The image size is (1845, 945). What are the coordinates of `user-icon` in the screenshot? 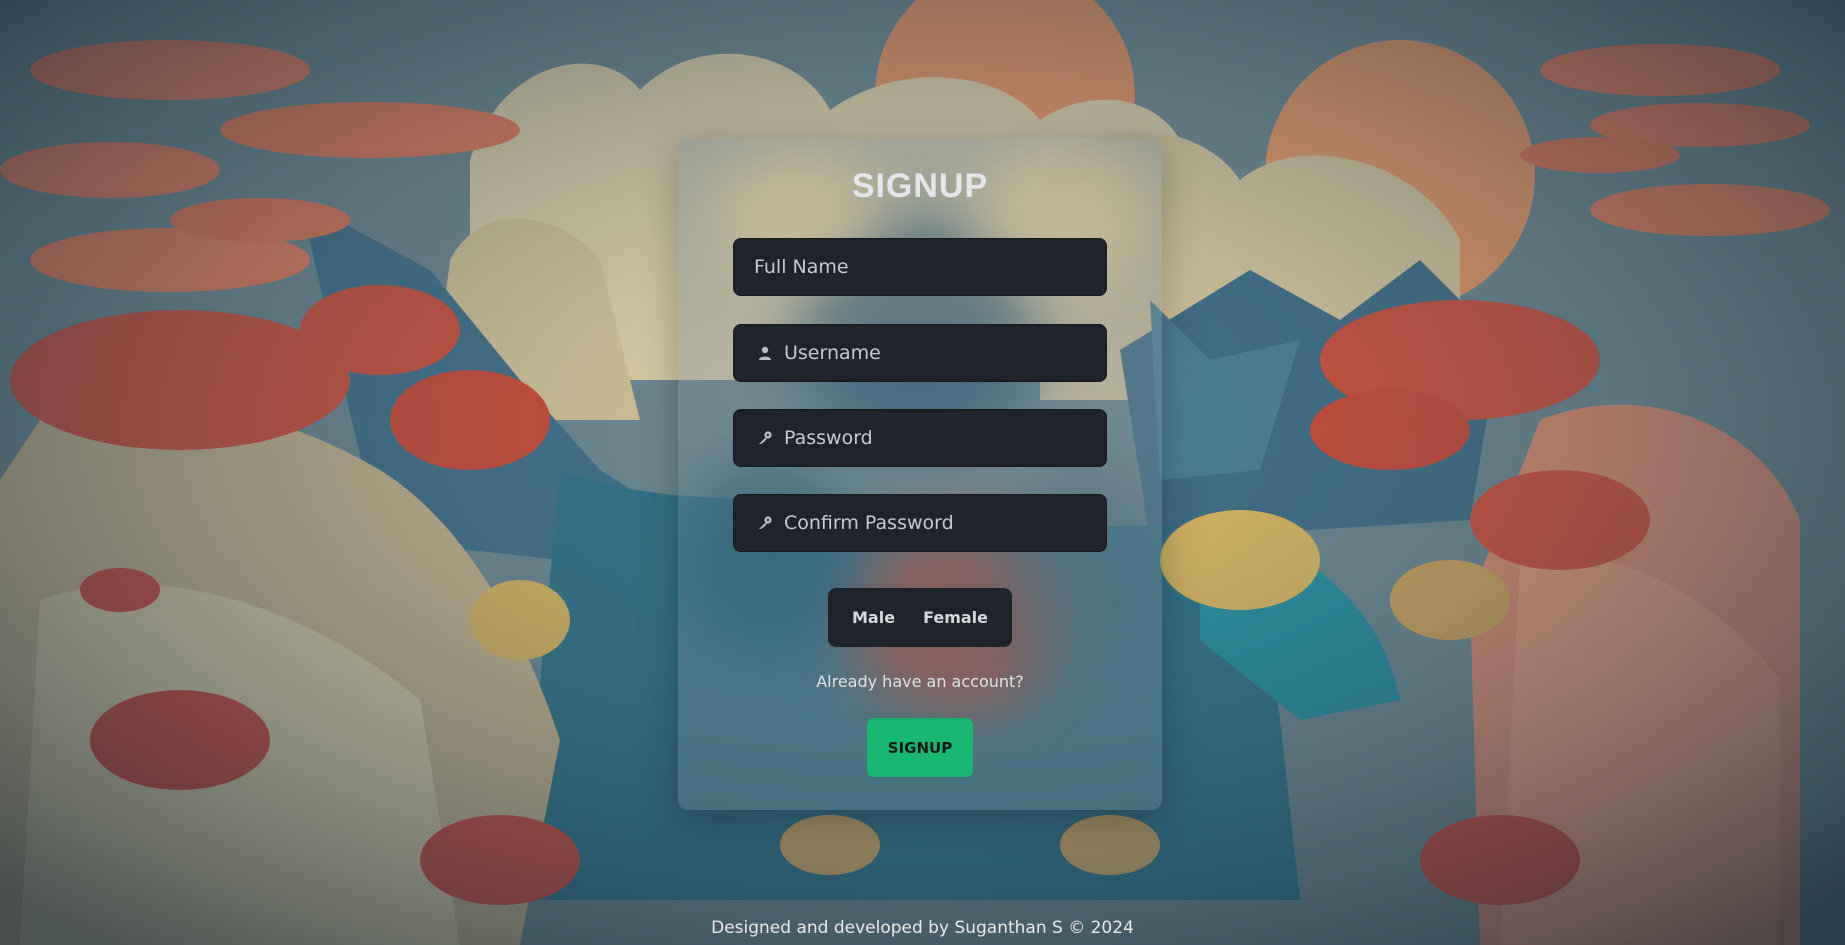 It's located at (765, 353).